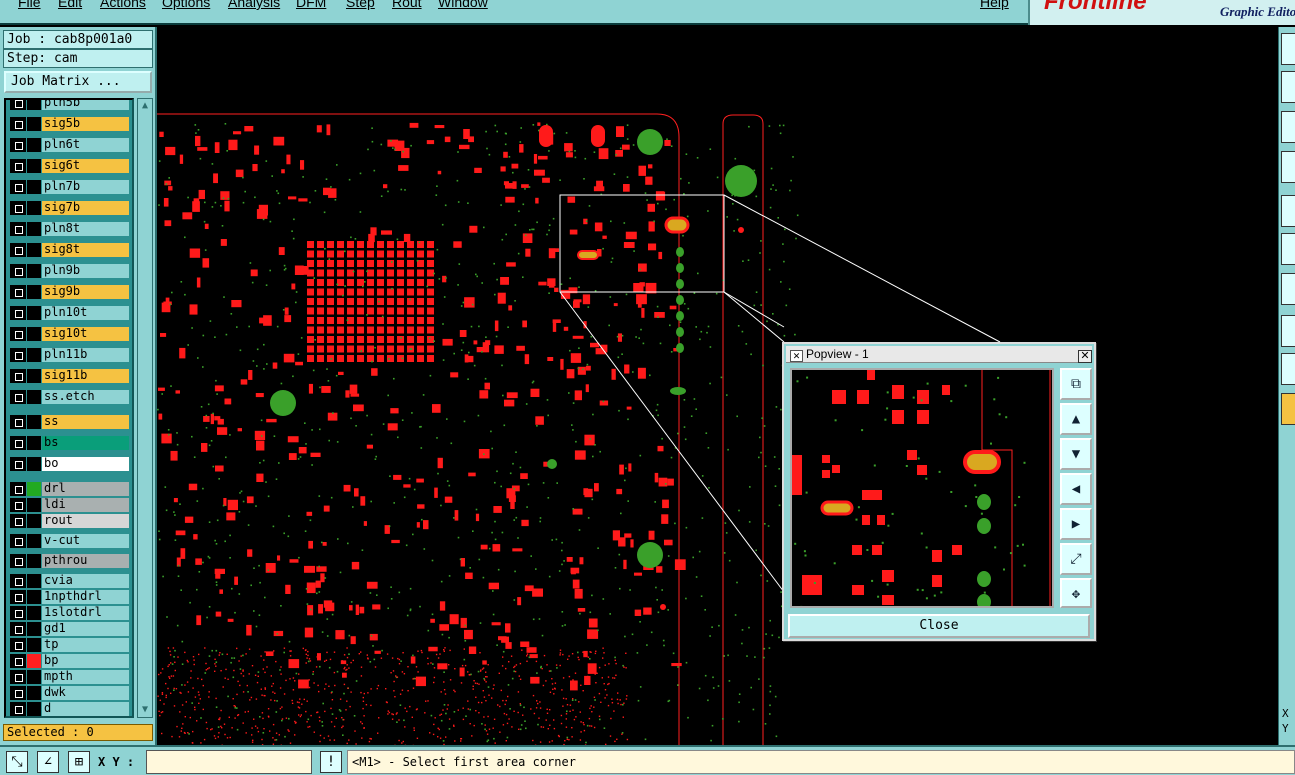  Describe the element at coordinates (85, 661) in the screenshot. I see `layer-name: bp` at that location.